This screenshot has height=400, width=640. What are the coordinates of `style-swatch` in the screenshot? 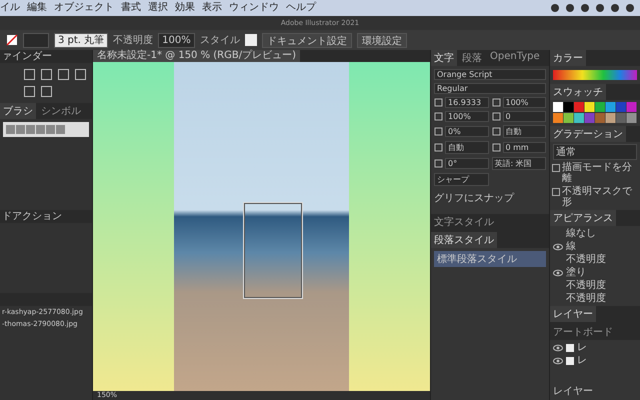 It's located at (250, 40).